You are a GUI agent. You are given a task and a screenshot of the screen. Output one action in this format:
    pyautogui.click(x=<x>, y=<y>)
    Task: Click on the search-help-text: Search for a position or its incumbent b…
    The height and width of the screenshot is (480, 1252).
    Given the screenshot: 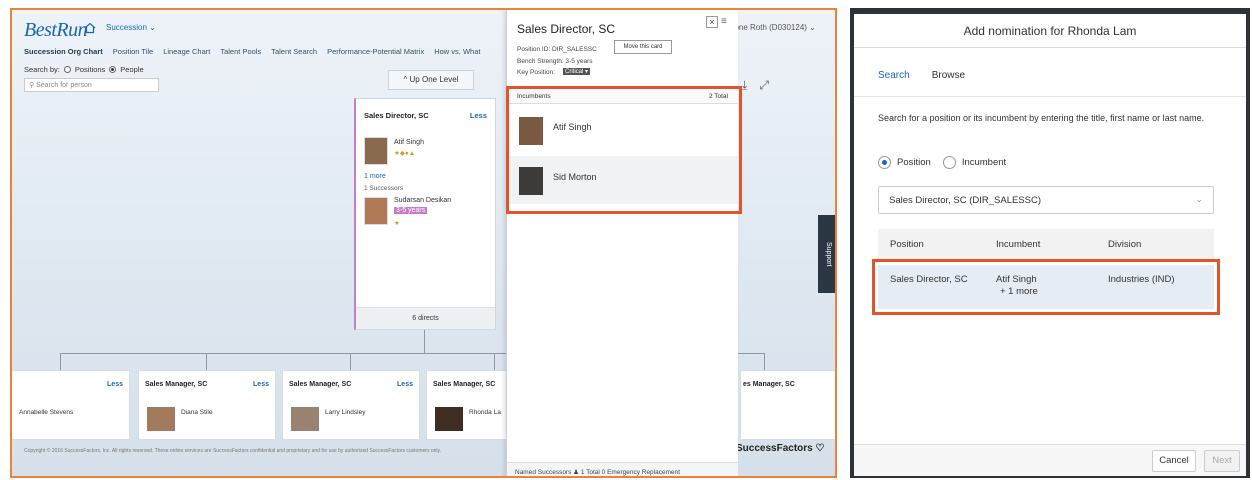 What is the action you would take?
    pyautogui.click(x=1041, y=118)
    